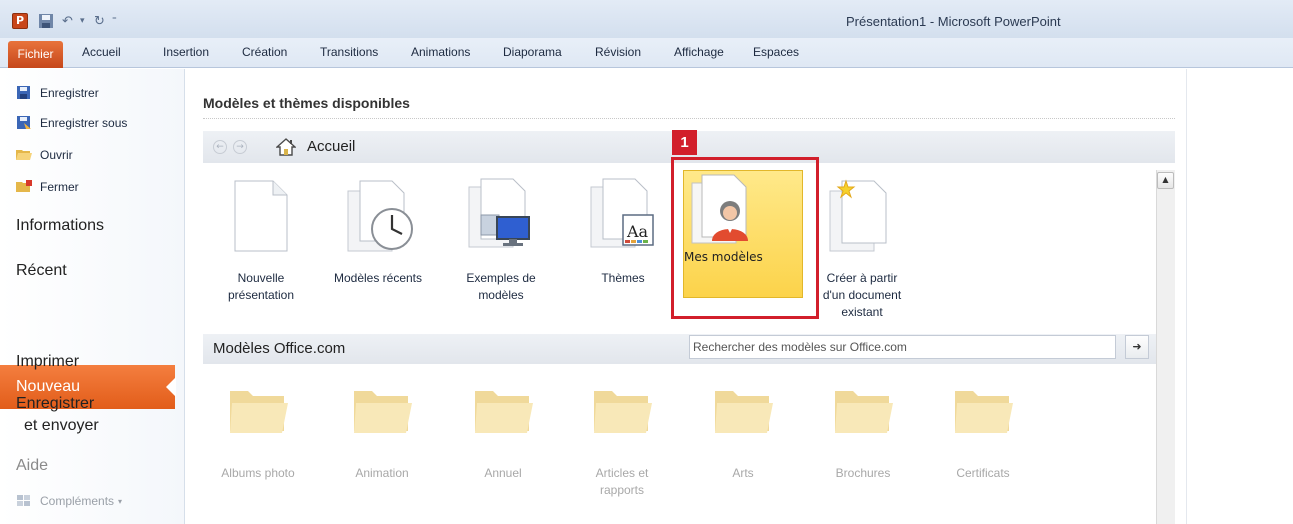  What do you see at coordinates (501, 286) in the screenshot?
I see `tile-label: Exemples de modèles` at bounding box center [501, 286].